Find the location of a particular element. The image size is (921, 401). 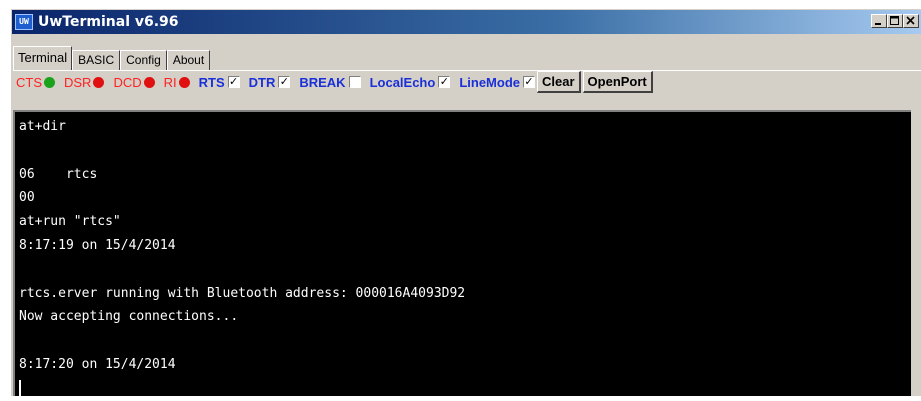

window-title: UwTerminal v6.96 is located at coordinates (108, 22).